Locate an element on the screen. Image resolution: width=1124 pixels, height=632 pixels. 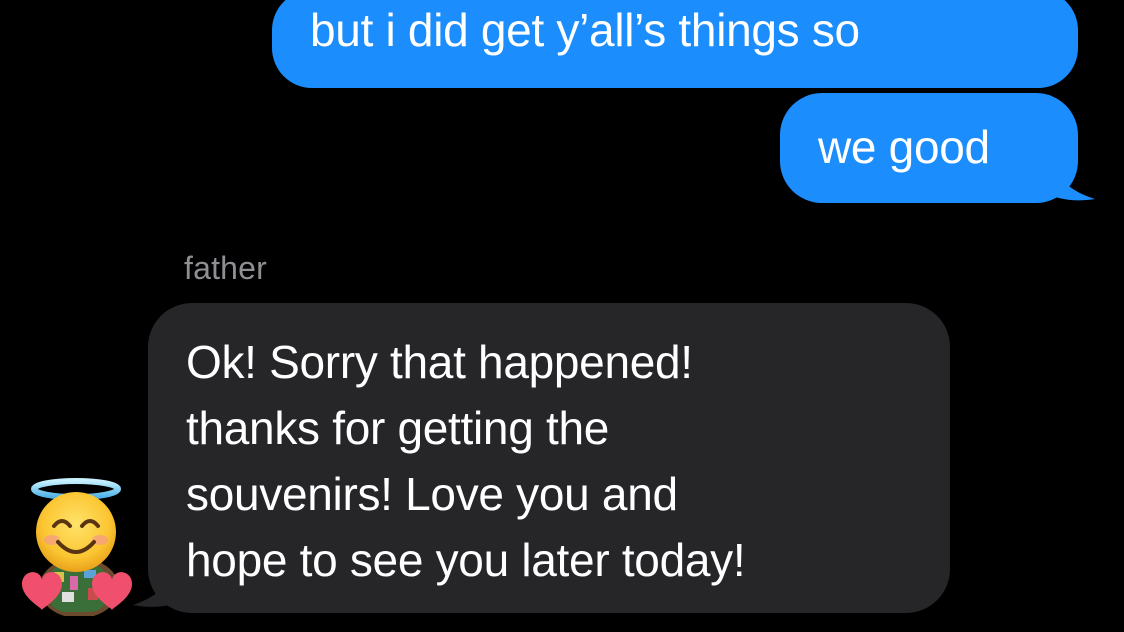
message-text-line: hope to see you later today! is located at coordinates (466, 560).